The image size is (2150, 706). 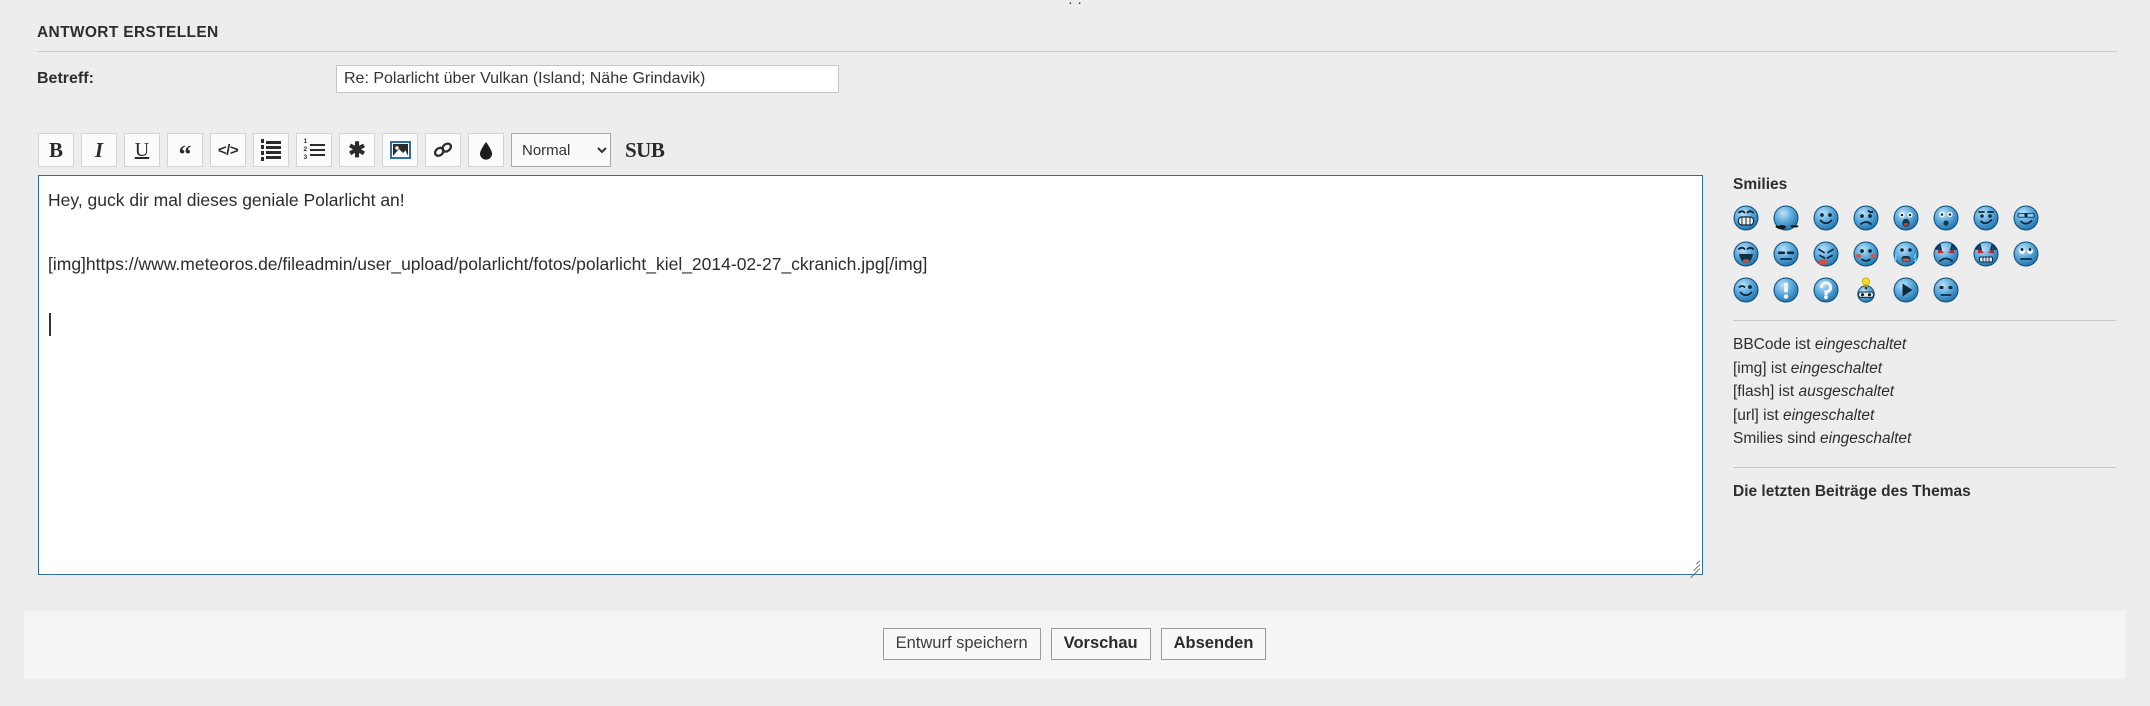 I want to click on section-header: ANTWORT ERSTELLEN, so click(x=1077, y=38).